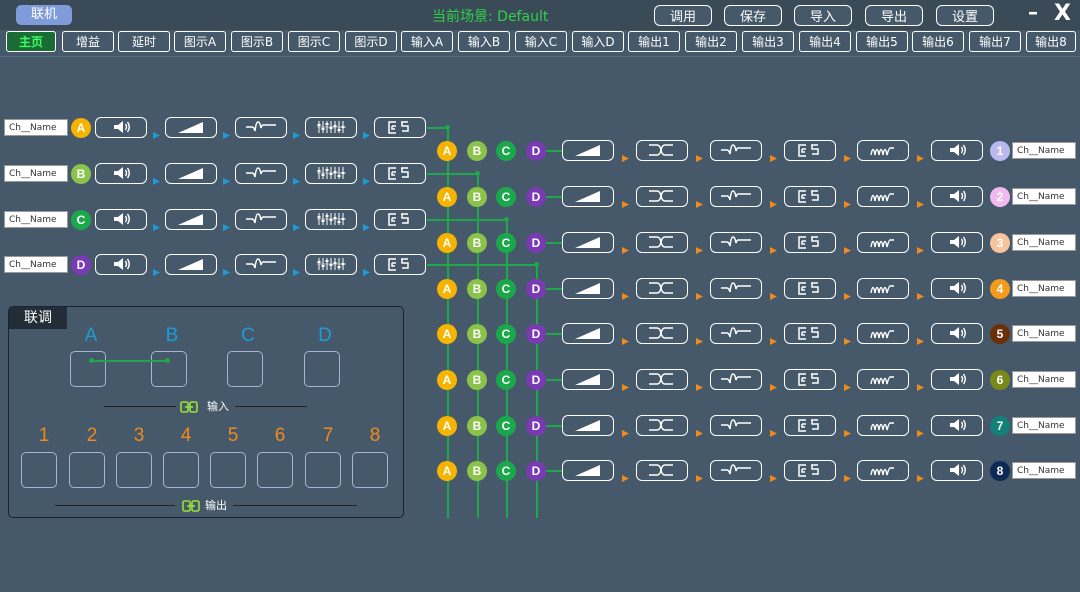 The width and height of the screenshot is (1080, 592). Describe the element at coordinates (200, 41) in the screenshot. I see `tab-3: 图示A` at that location.